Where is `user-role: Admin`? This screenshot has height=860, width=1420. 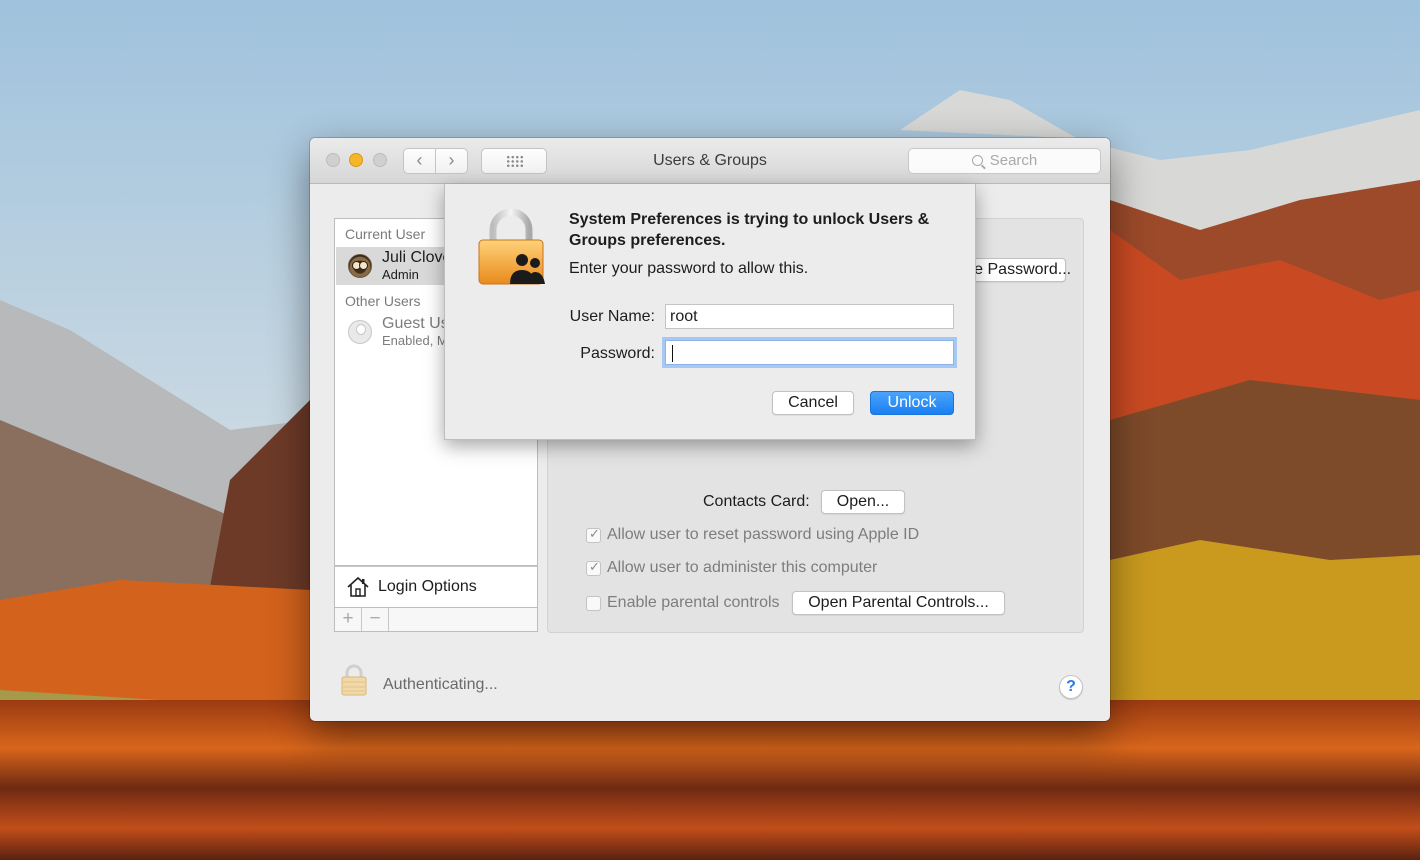
user-role: Admin is located at coordinates (400, 274).